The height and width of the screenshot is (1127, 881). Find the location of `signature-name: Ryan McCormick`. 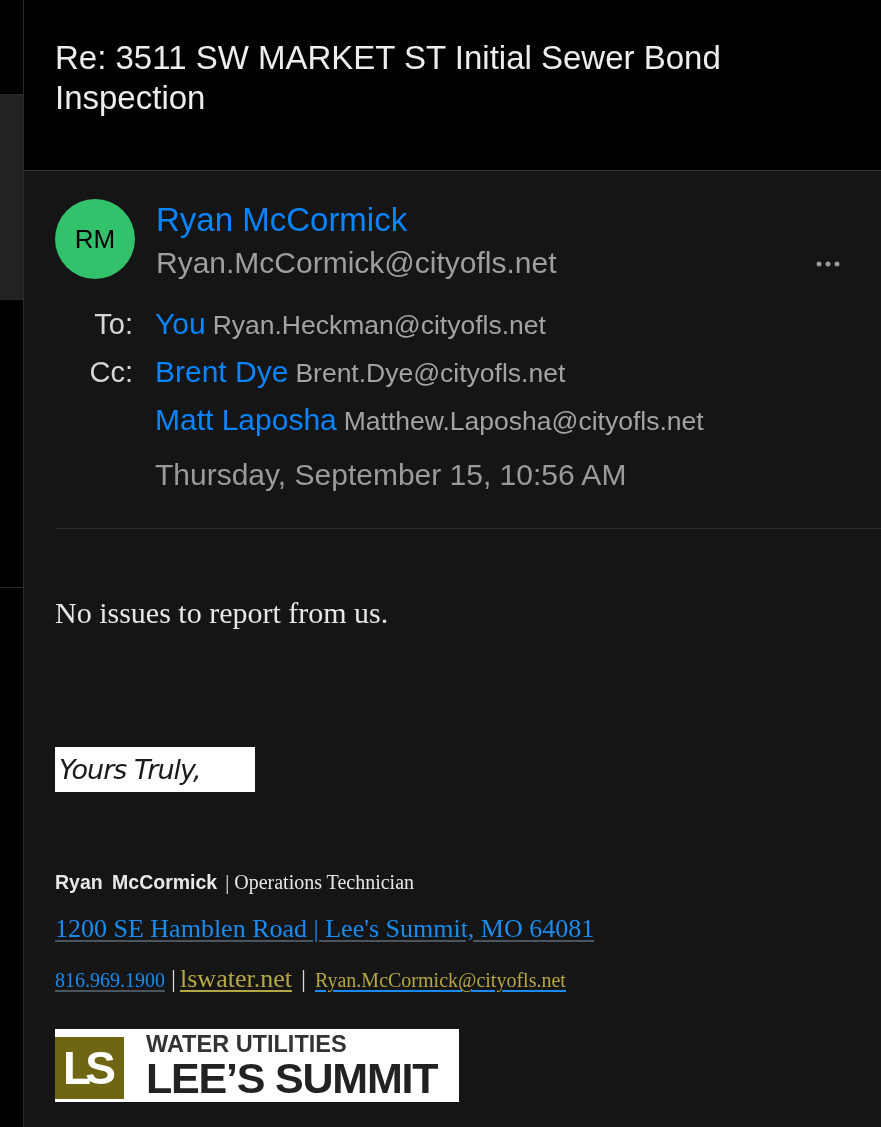

signature-name: Ryan McCormick is located at coordinates (136, 882).